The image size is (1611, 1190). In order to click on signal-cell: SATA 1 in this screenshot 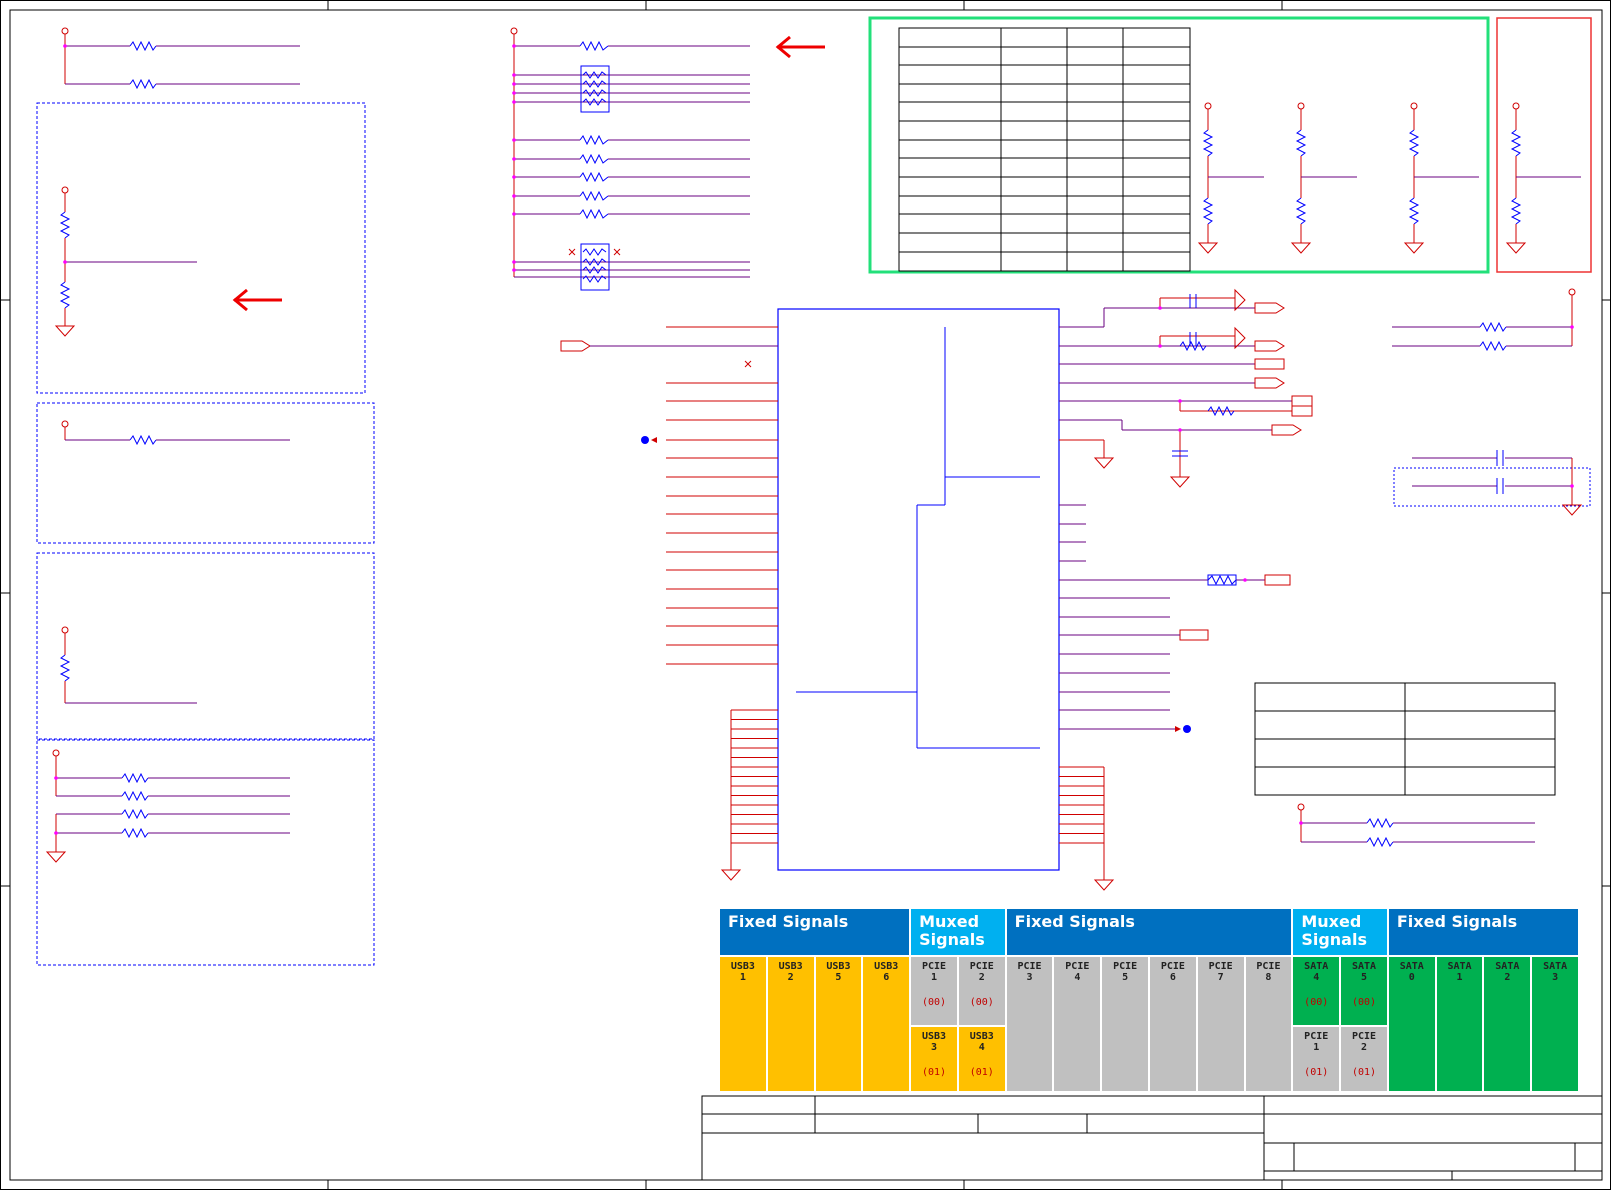, I will do `click(1460, 1023)`.